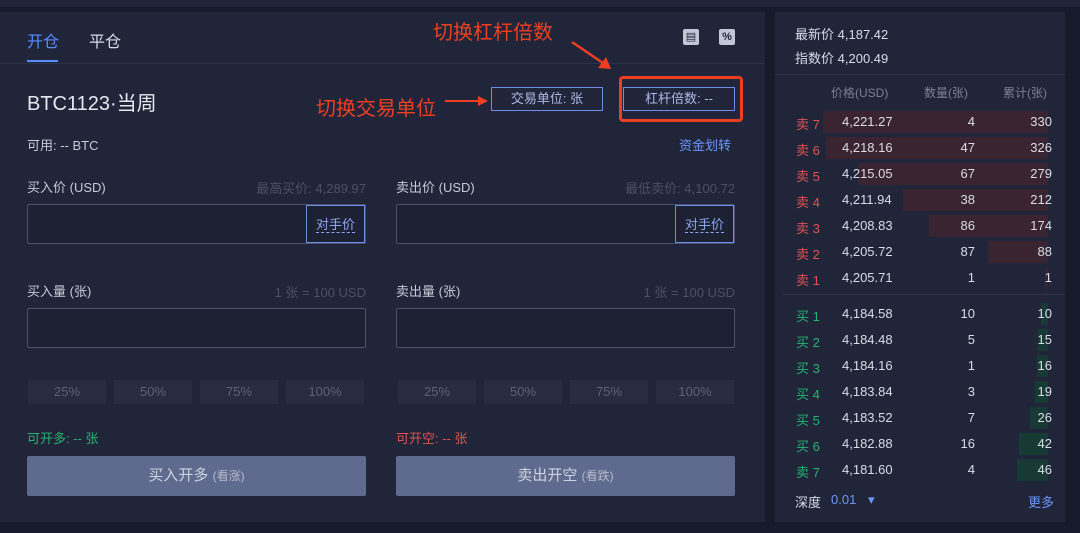  Describe the element at coordinates (967, 147) in the screenshot. I see `sell-row-qty: 47` at that location.